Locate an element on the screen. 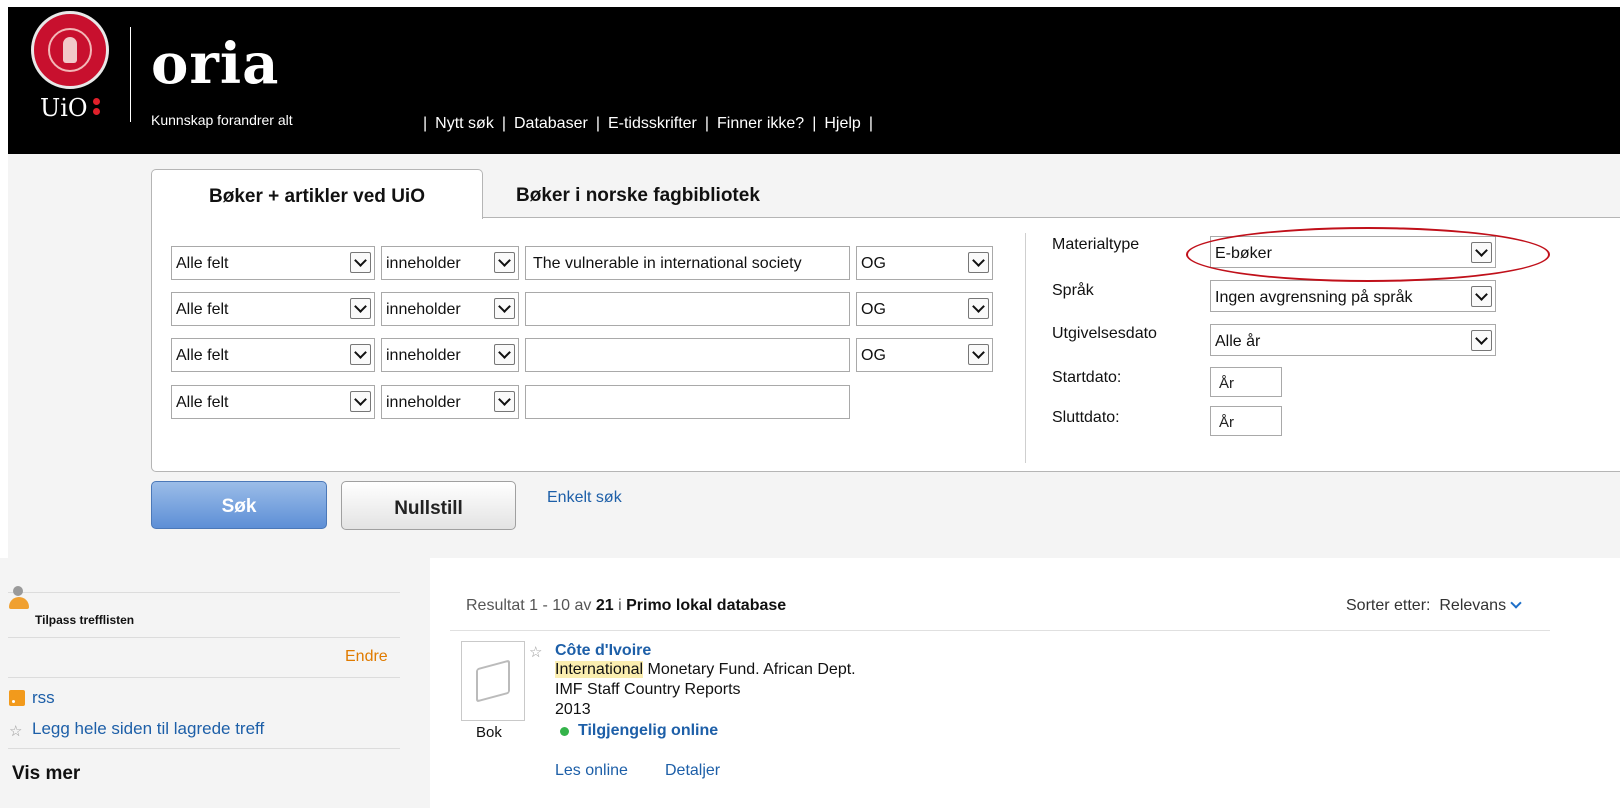  field-select-1: Alle felt is located at coordinates (273, 263).